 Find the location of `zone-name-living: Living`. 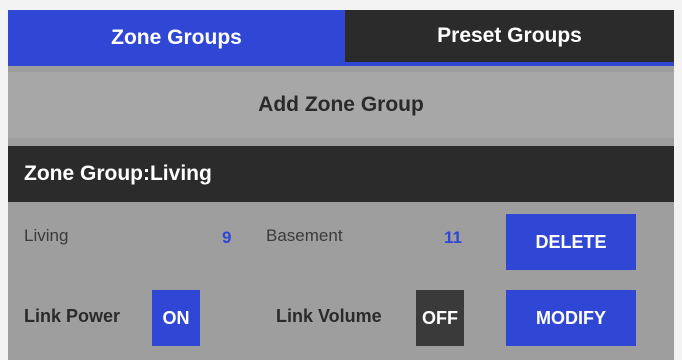

zone-name-living: Living is located at coordinates (46, 235).